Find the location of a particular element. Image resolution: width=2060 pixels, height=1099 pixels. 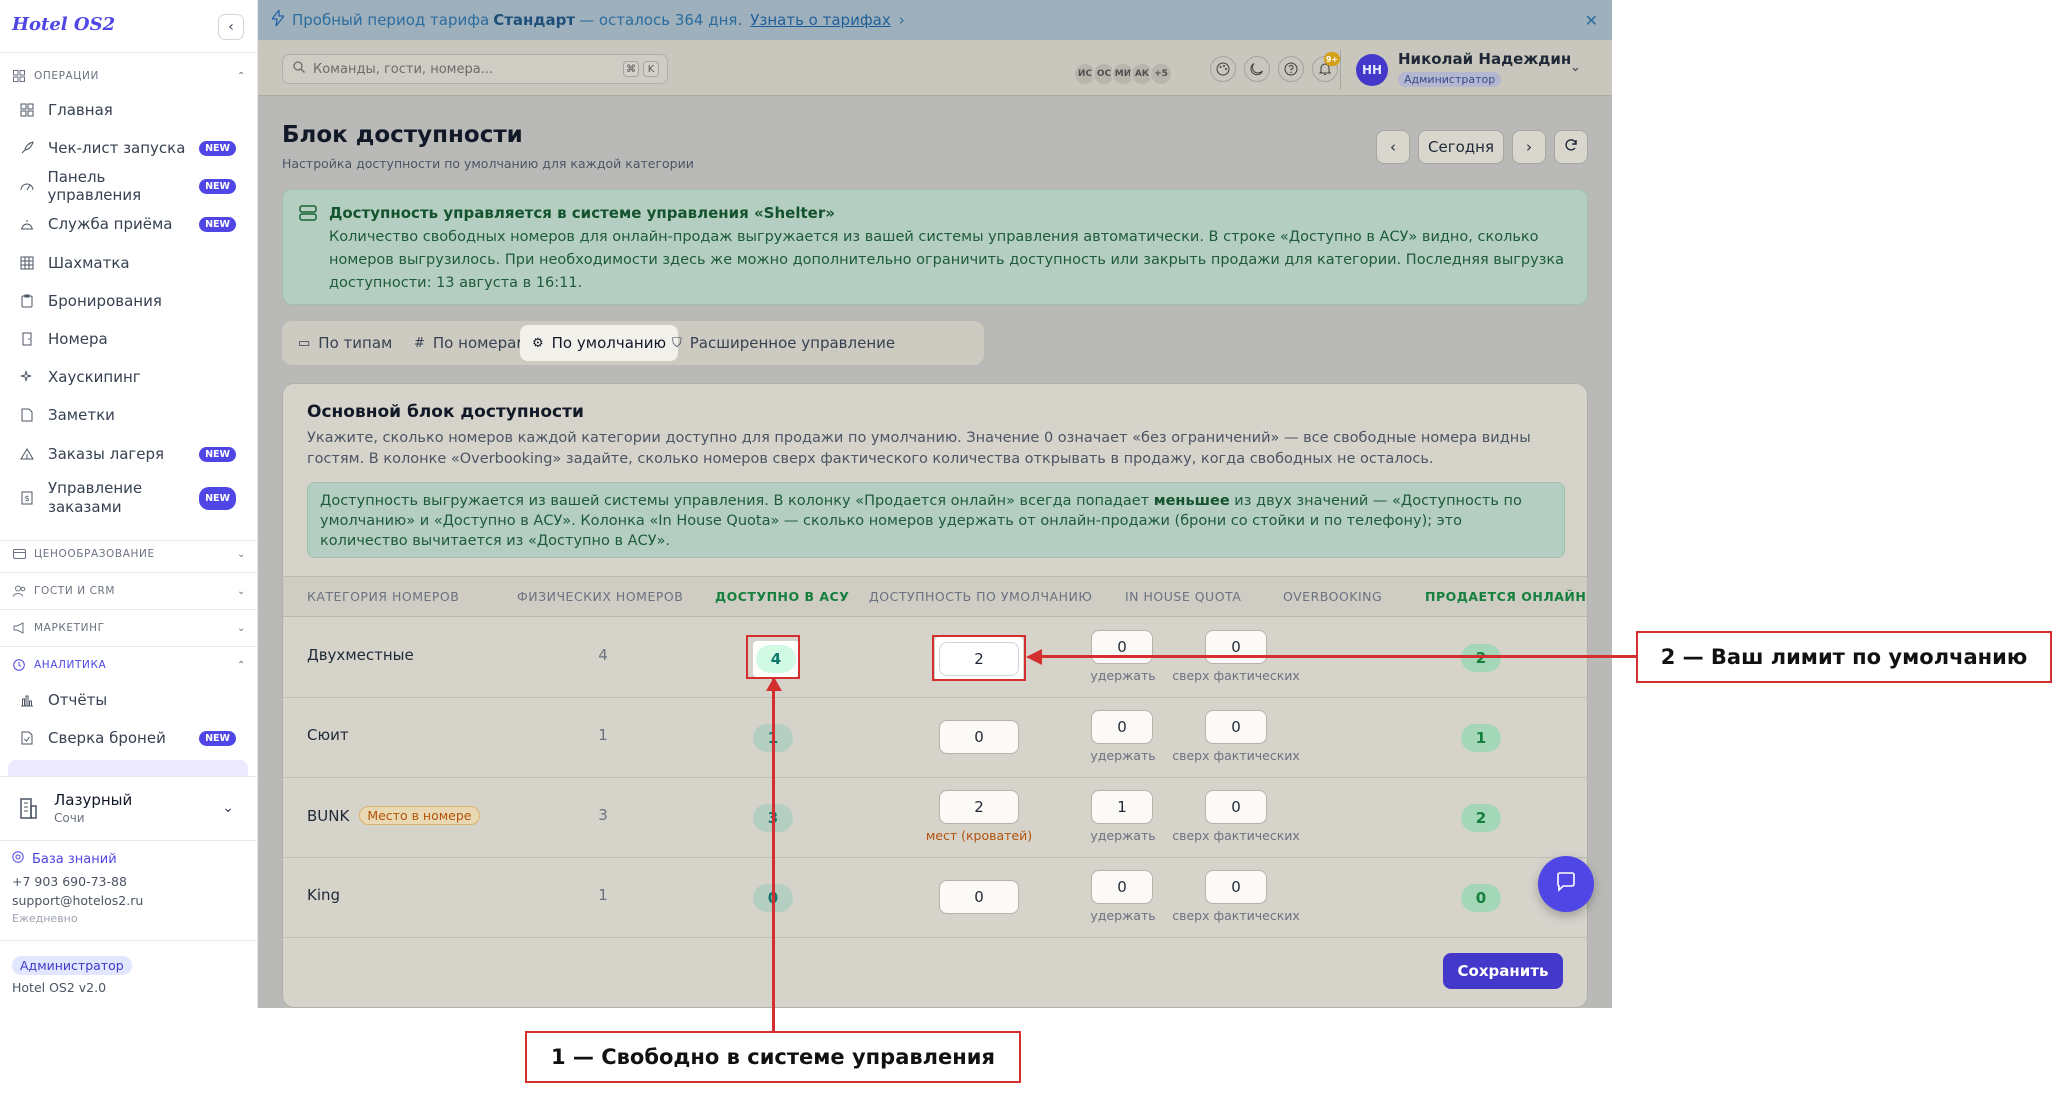

online-sale-count: 2 is located at coordinates (1481, 818).